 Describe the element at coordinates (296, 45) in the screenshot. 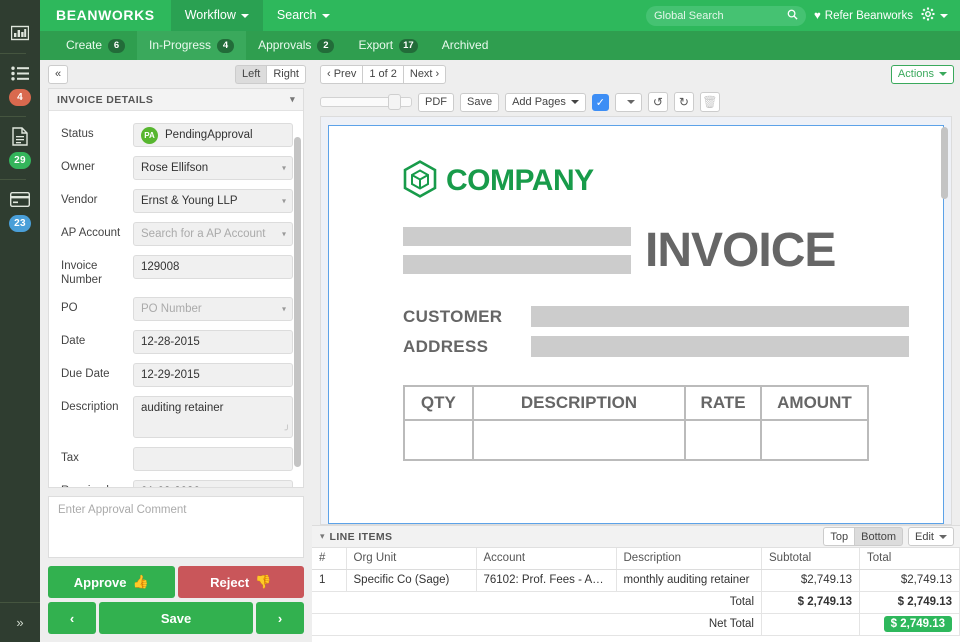

I see `subnav-item-approvals: Approvals 2` at that location.